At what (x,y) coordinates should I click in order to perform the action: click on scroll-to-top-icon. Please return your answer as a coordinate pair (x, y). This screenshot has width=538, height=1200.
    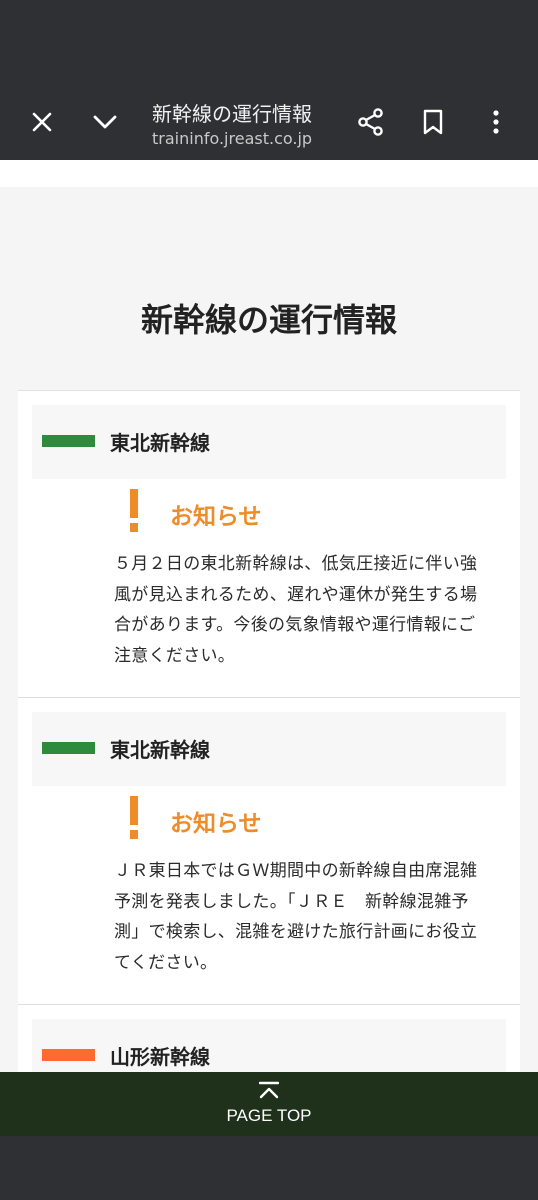
    Looking at the image, I should click on (269, 1090).